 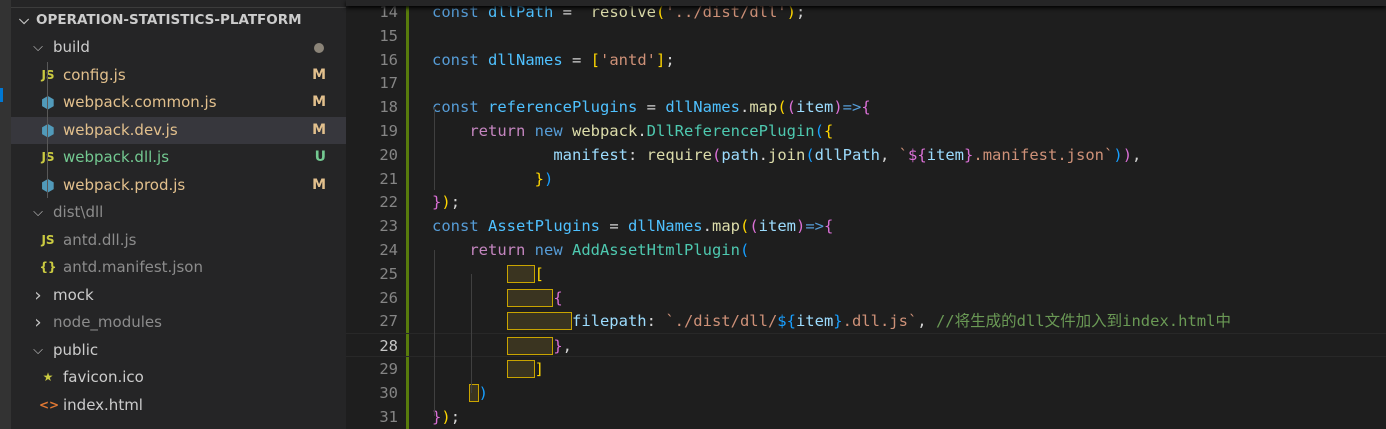 What do you see at coordinates (388, 178) in the screenshot?
I see `line-number: 21` at bounding box center [388, 178].